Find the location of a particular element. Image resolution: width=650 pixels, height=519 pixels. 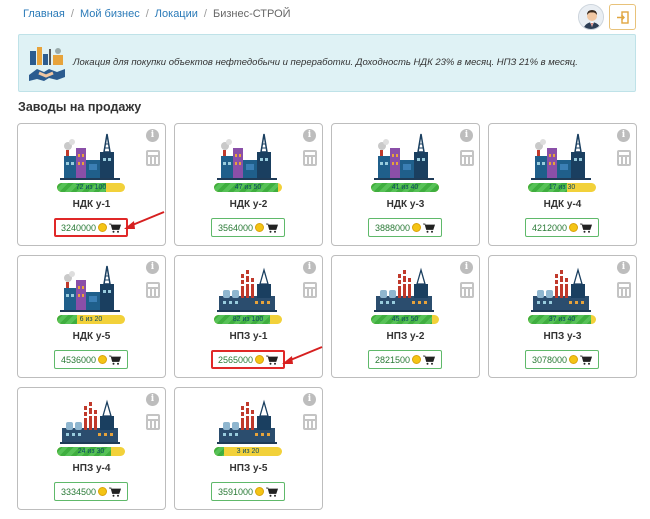

factory-name: НДК у-1 is located at coordinates (91, 204).